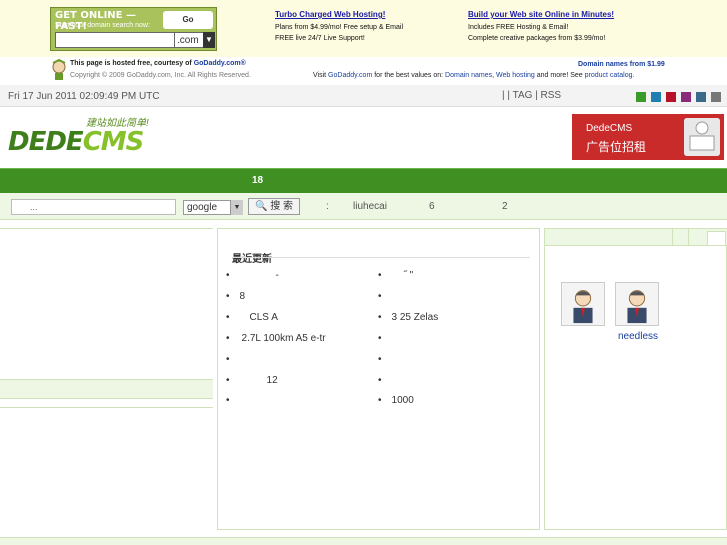 The height and width of the screenshot is (545, 727). Describe the element at coordinates (468, 75) in the screenshot. I see `domains-link: Domain names` at that location.